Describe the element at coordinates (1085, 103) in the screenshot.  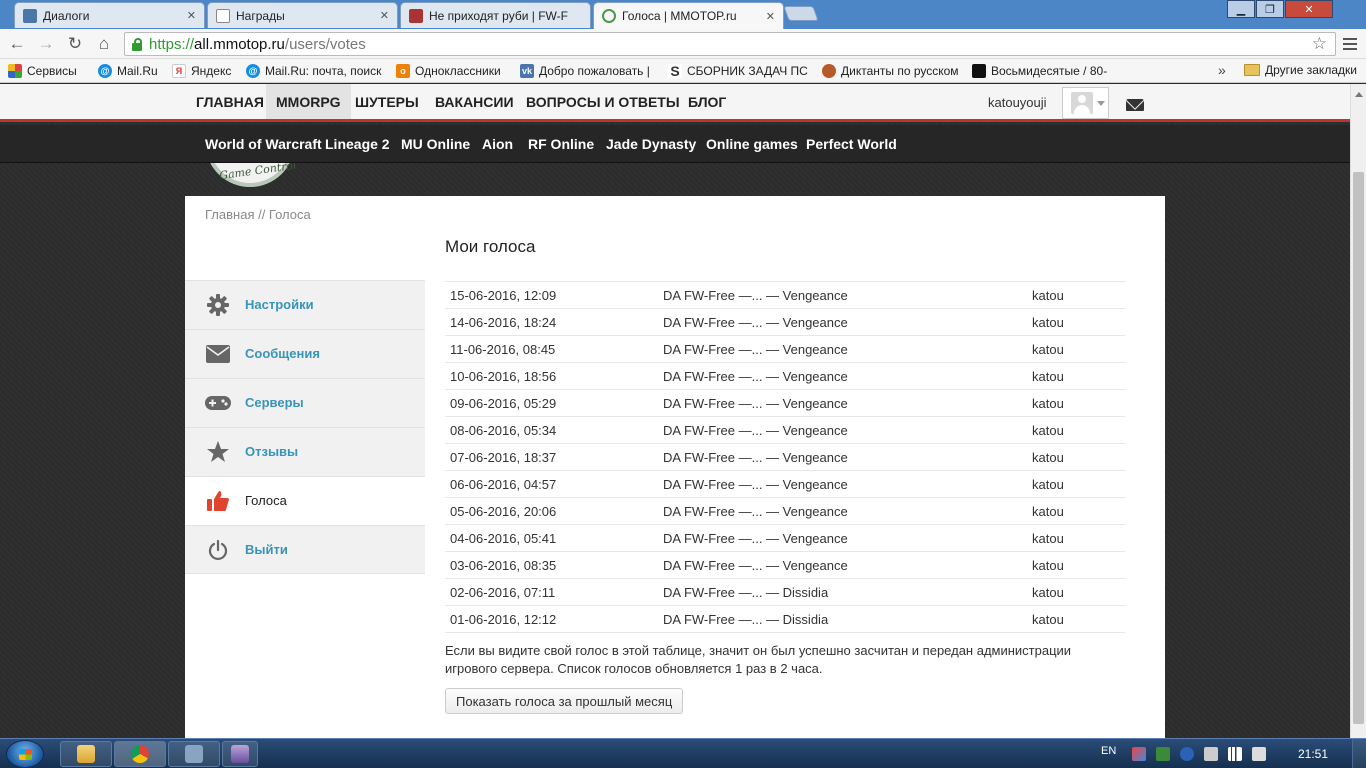
I see `avatar` at that location.